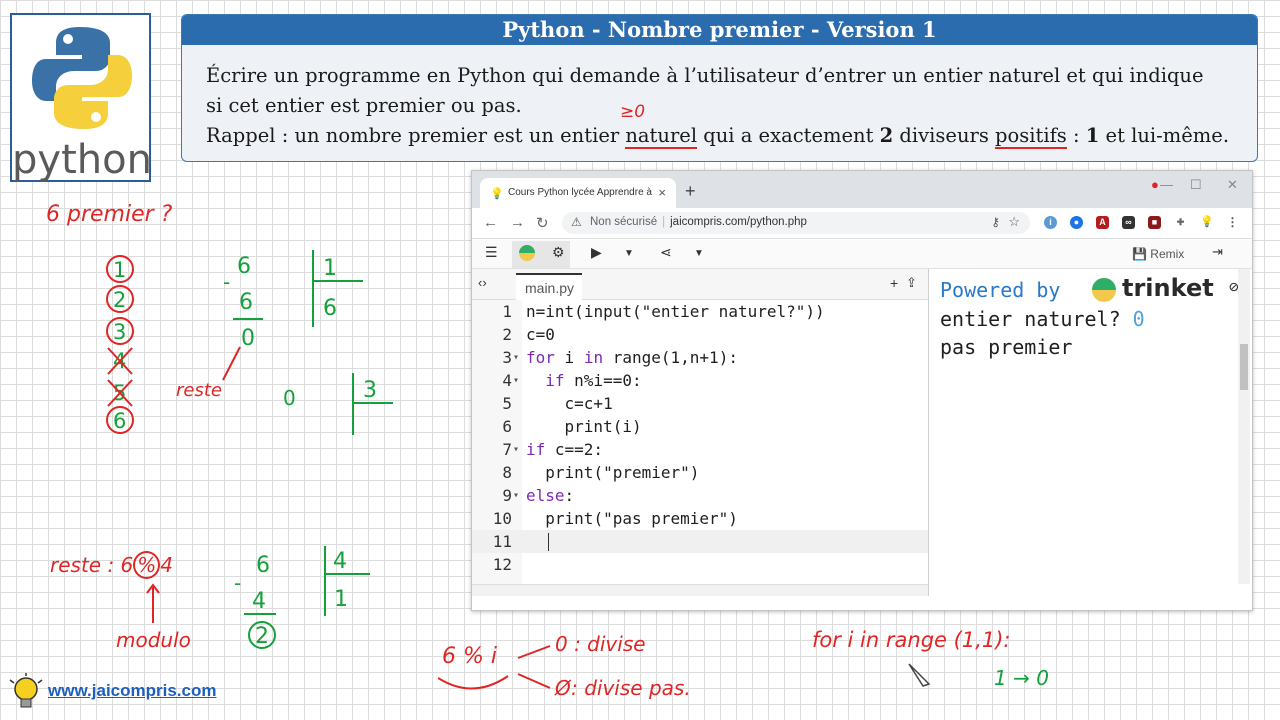 The height and width of the screenshot is (720, 1280). What do you see at coordinates (666, 252) in the screenshot?
I see `share-icon: ⋖` at bounding box center [666, 252].